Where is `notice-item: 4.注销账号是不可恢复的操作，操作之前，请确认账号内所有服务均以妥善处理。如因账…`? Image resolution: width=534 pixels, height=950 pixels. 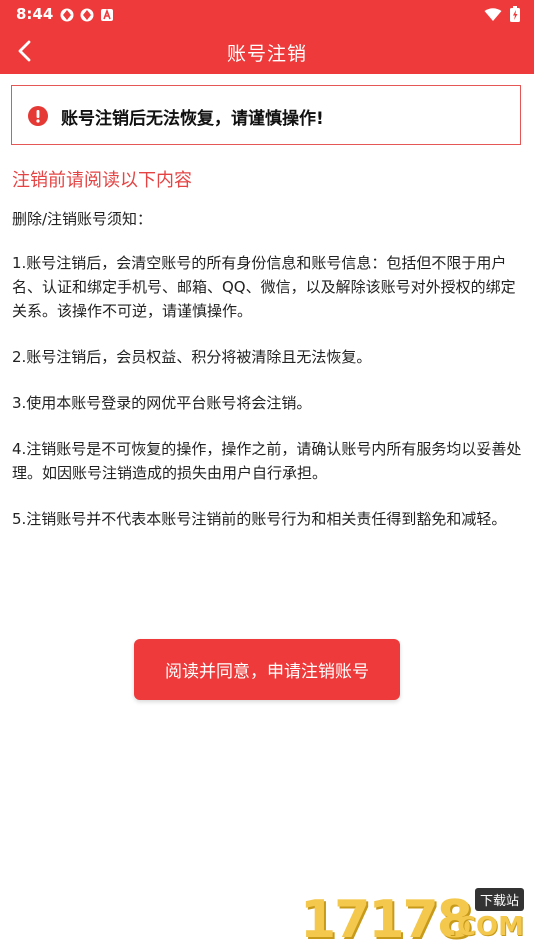
notice-item: 4.注销账号是不可恢复的操作，操作之前，请确认账号内所有服务均以妥善处理。如因账… is located at coordinates (267, 461).